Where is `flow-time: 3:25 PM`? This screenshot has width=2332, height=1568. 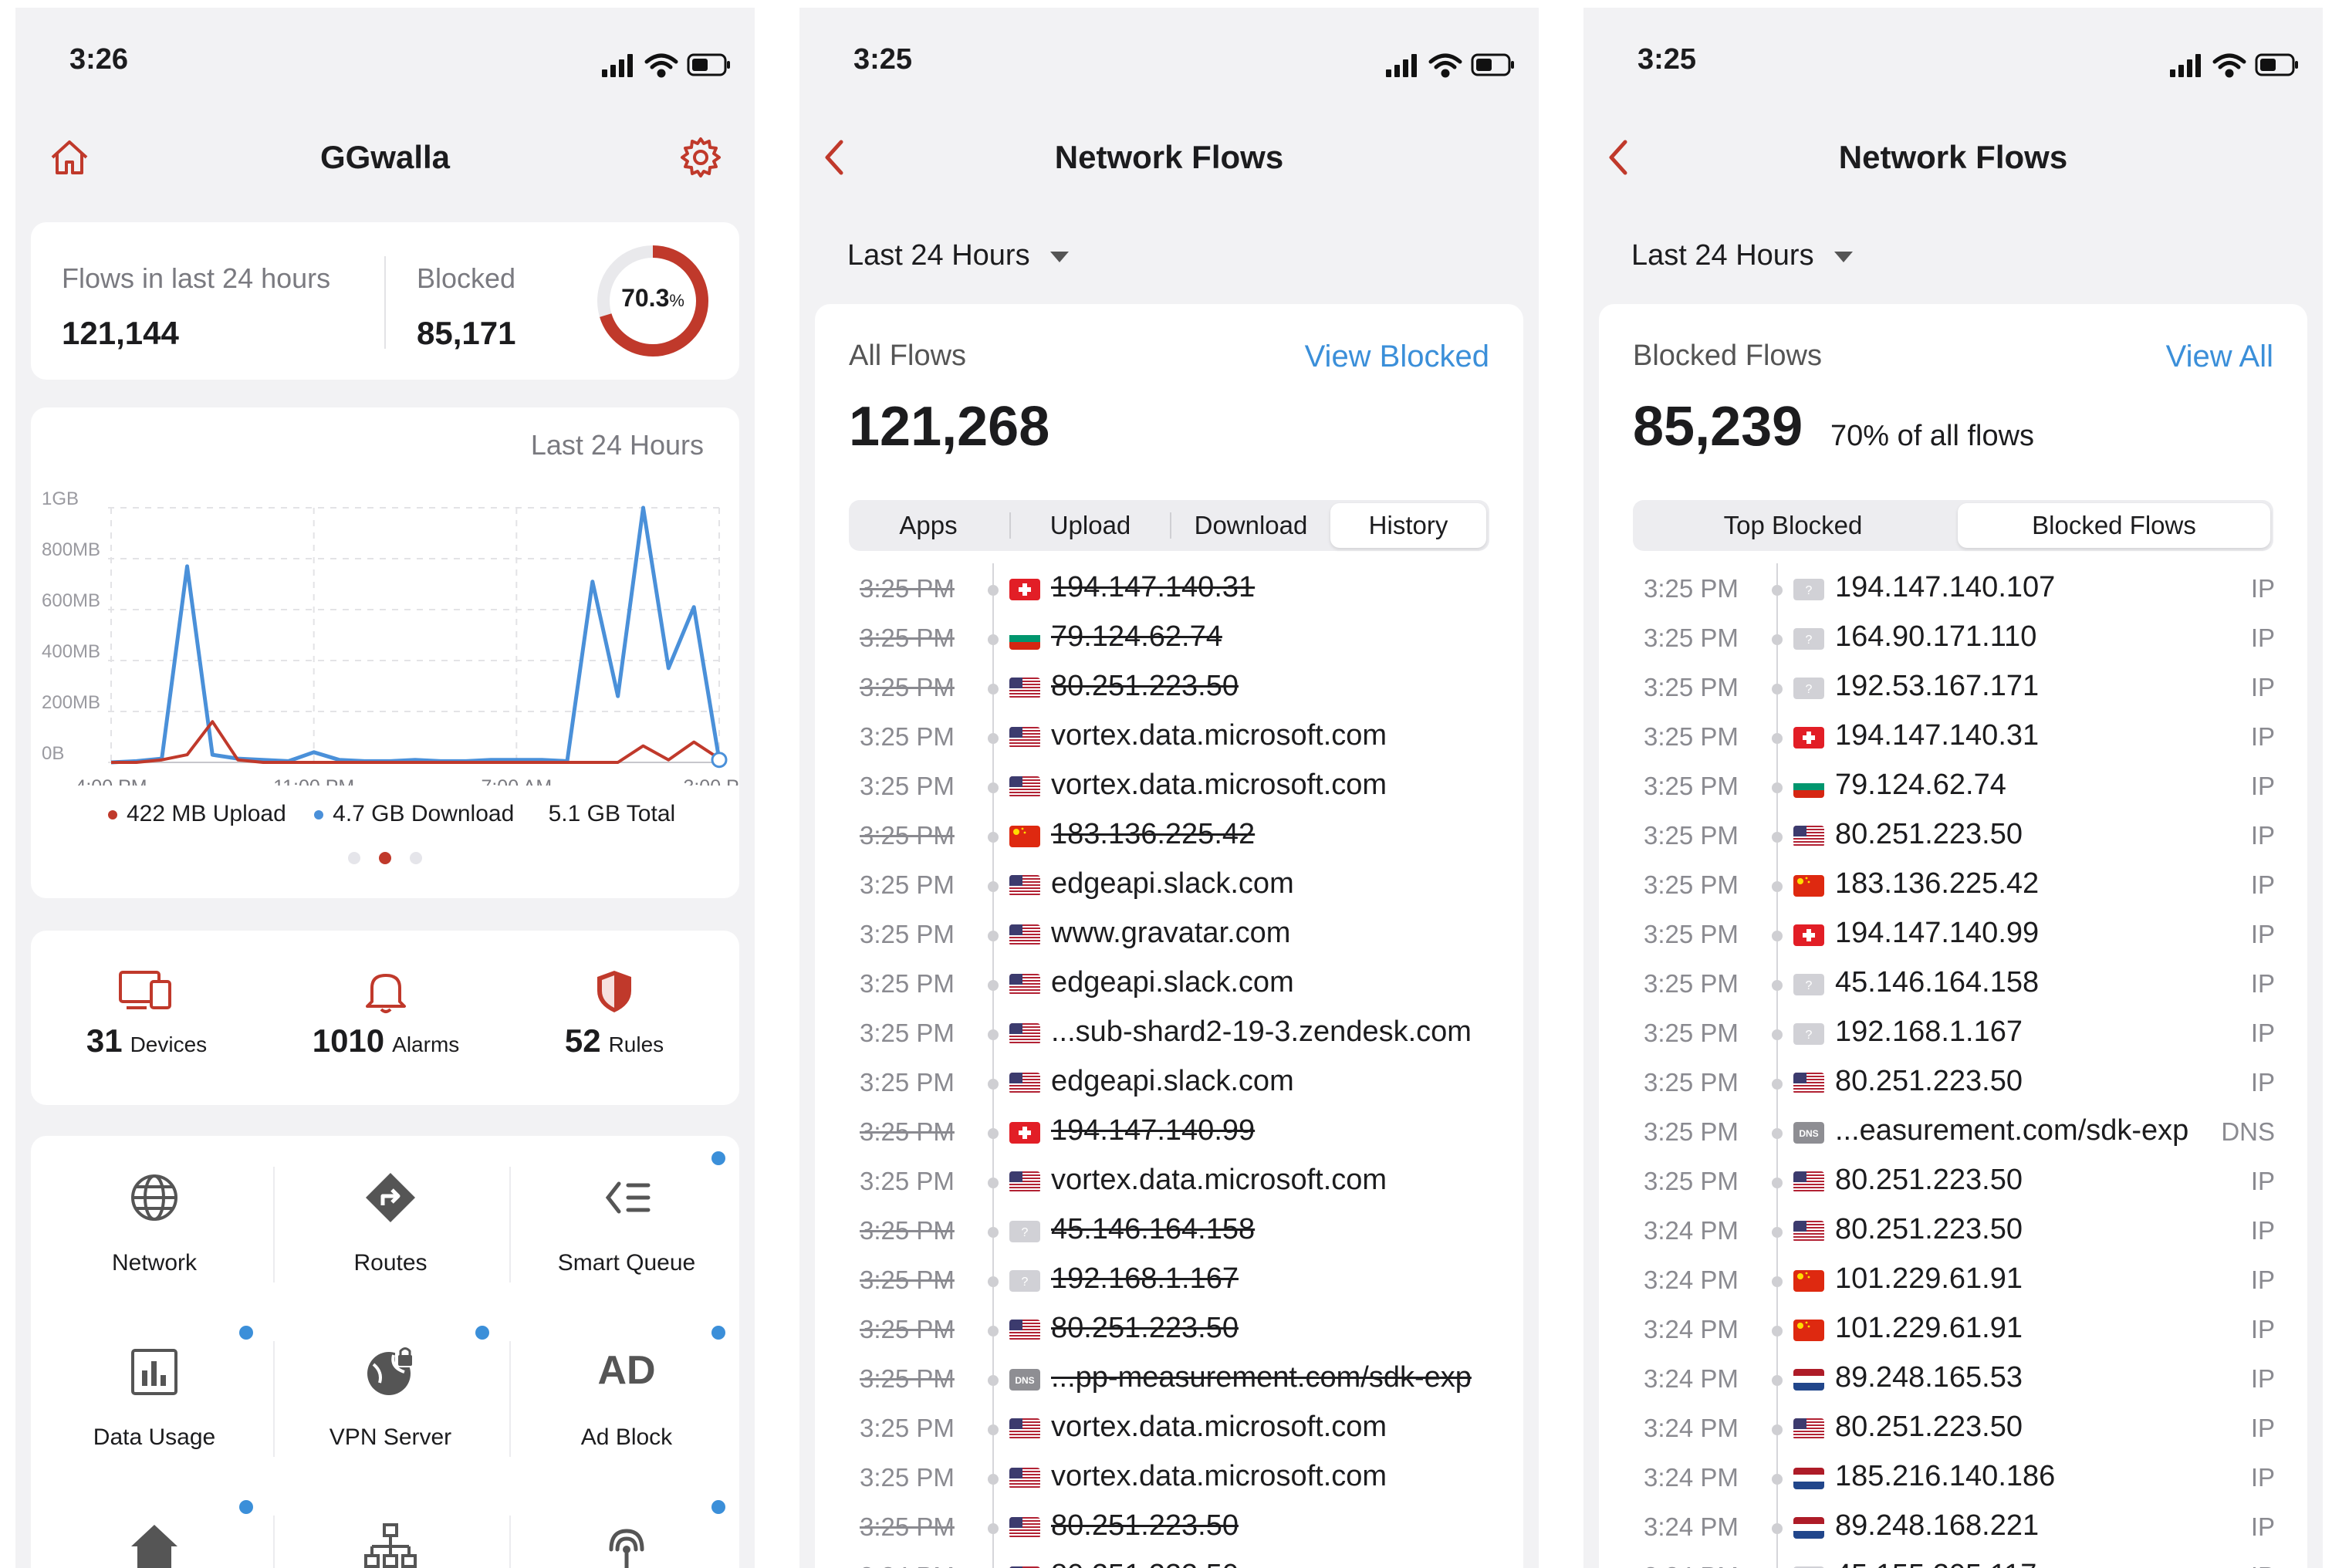 flow-time: 3:25 PM is located at coordinates (907, 1082).